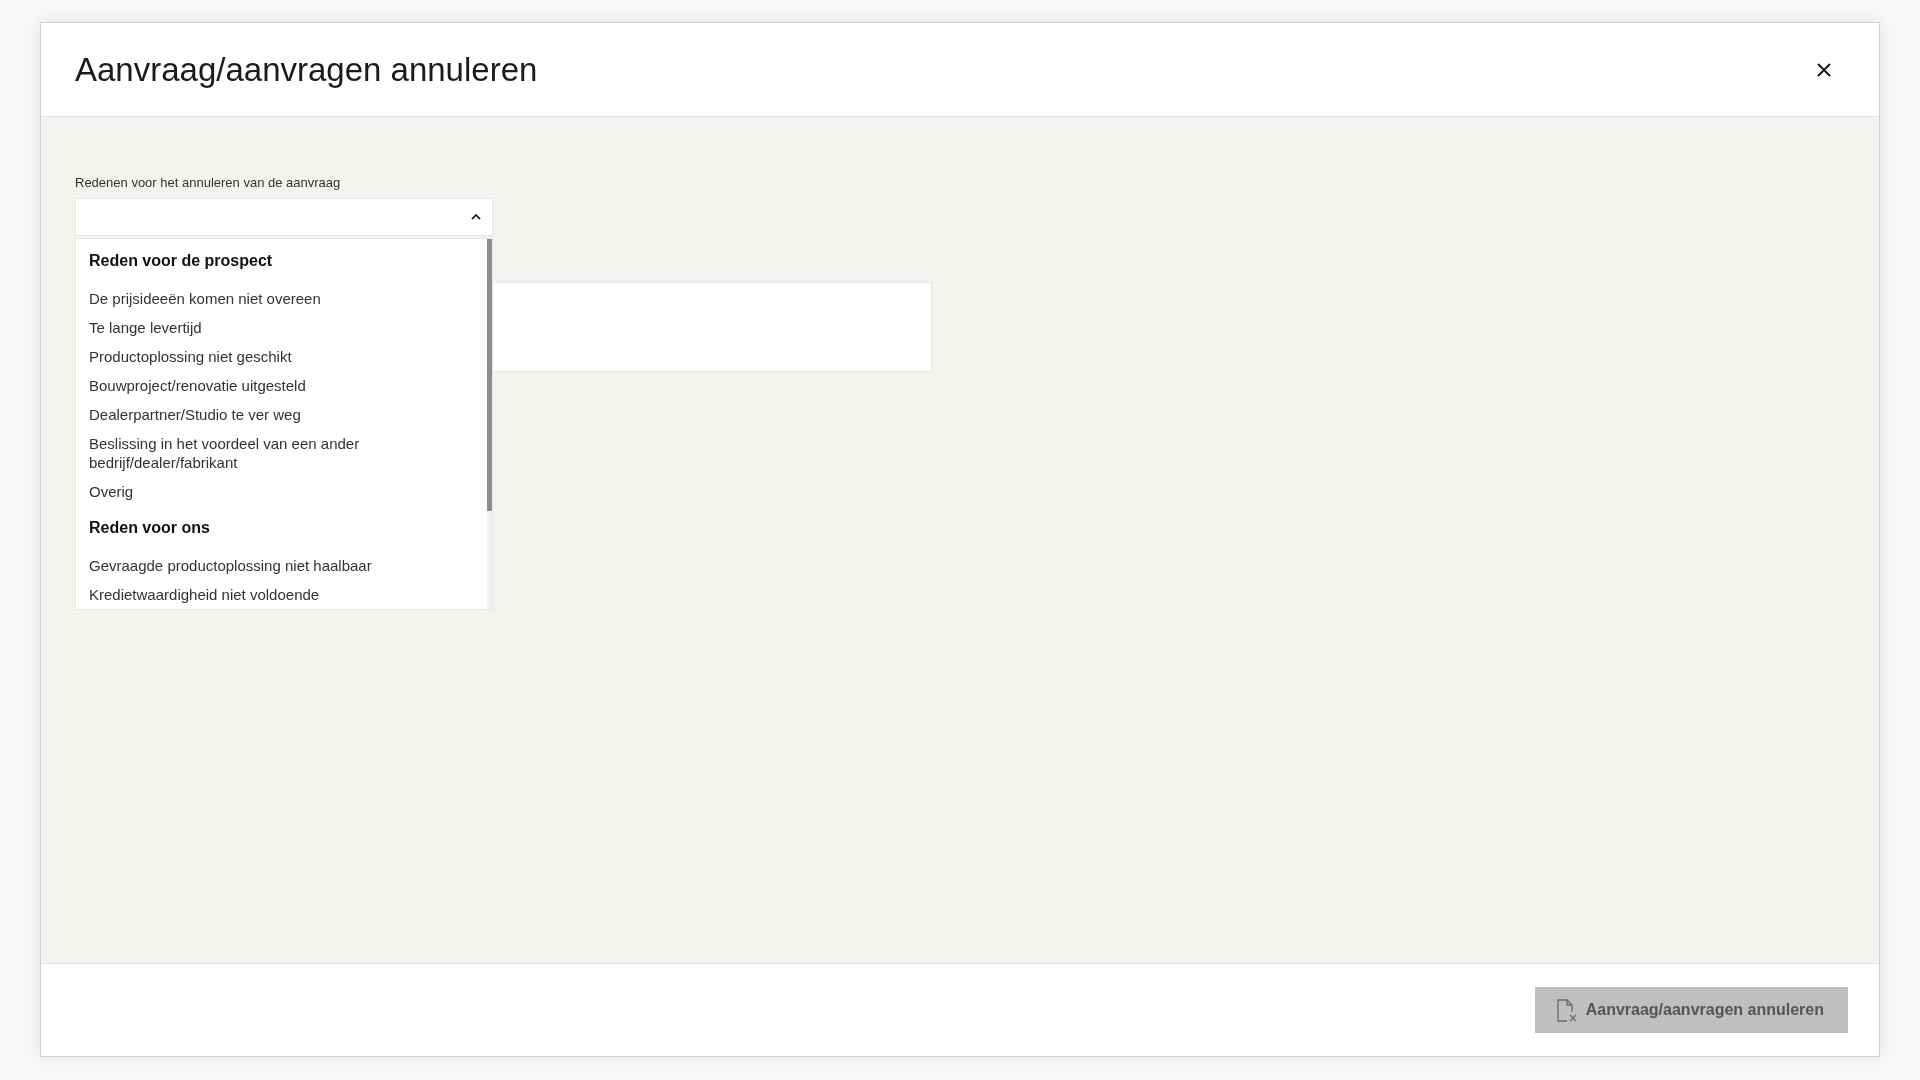 The width and height of the screenshot is (1920, 1080). I want to click on group-heading: Reden voor ons, so click(150, 528).